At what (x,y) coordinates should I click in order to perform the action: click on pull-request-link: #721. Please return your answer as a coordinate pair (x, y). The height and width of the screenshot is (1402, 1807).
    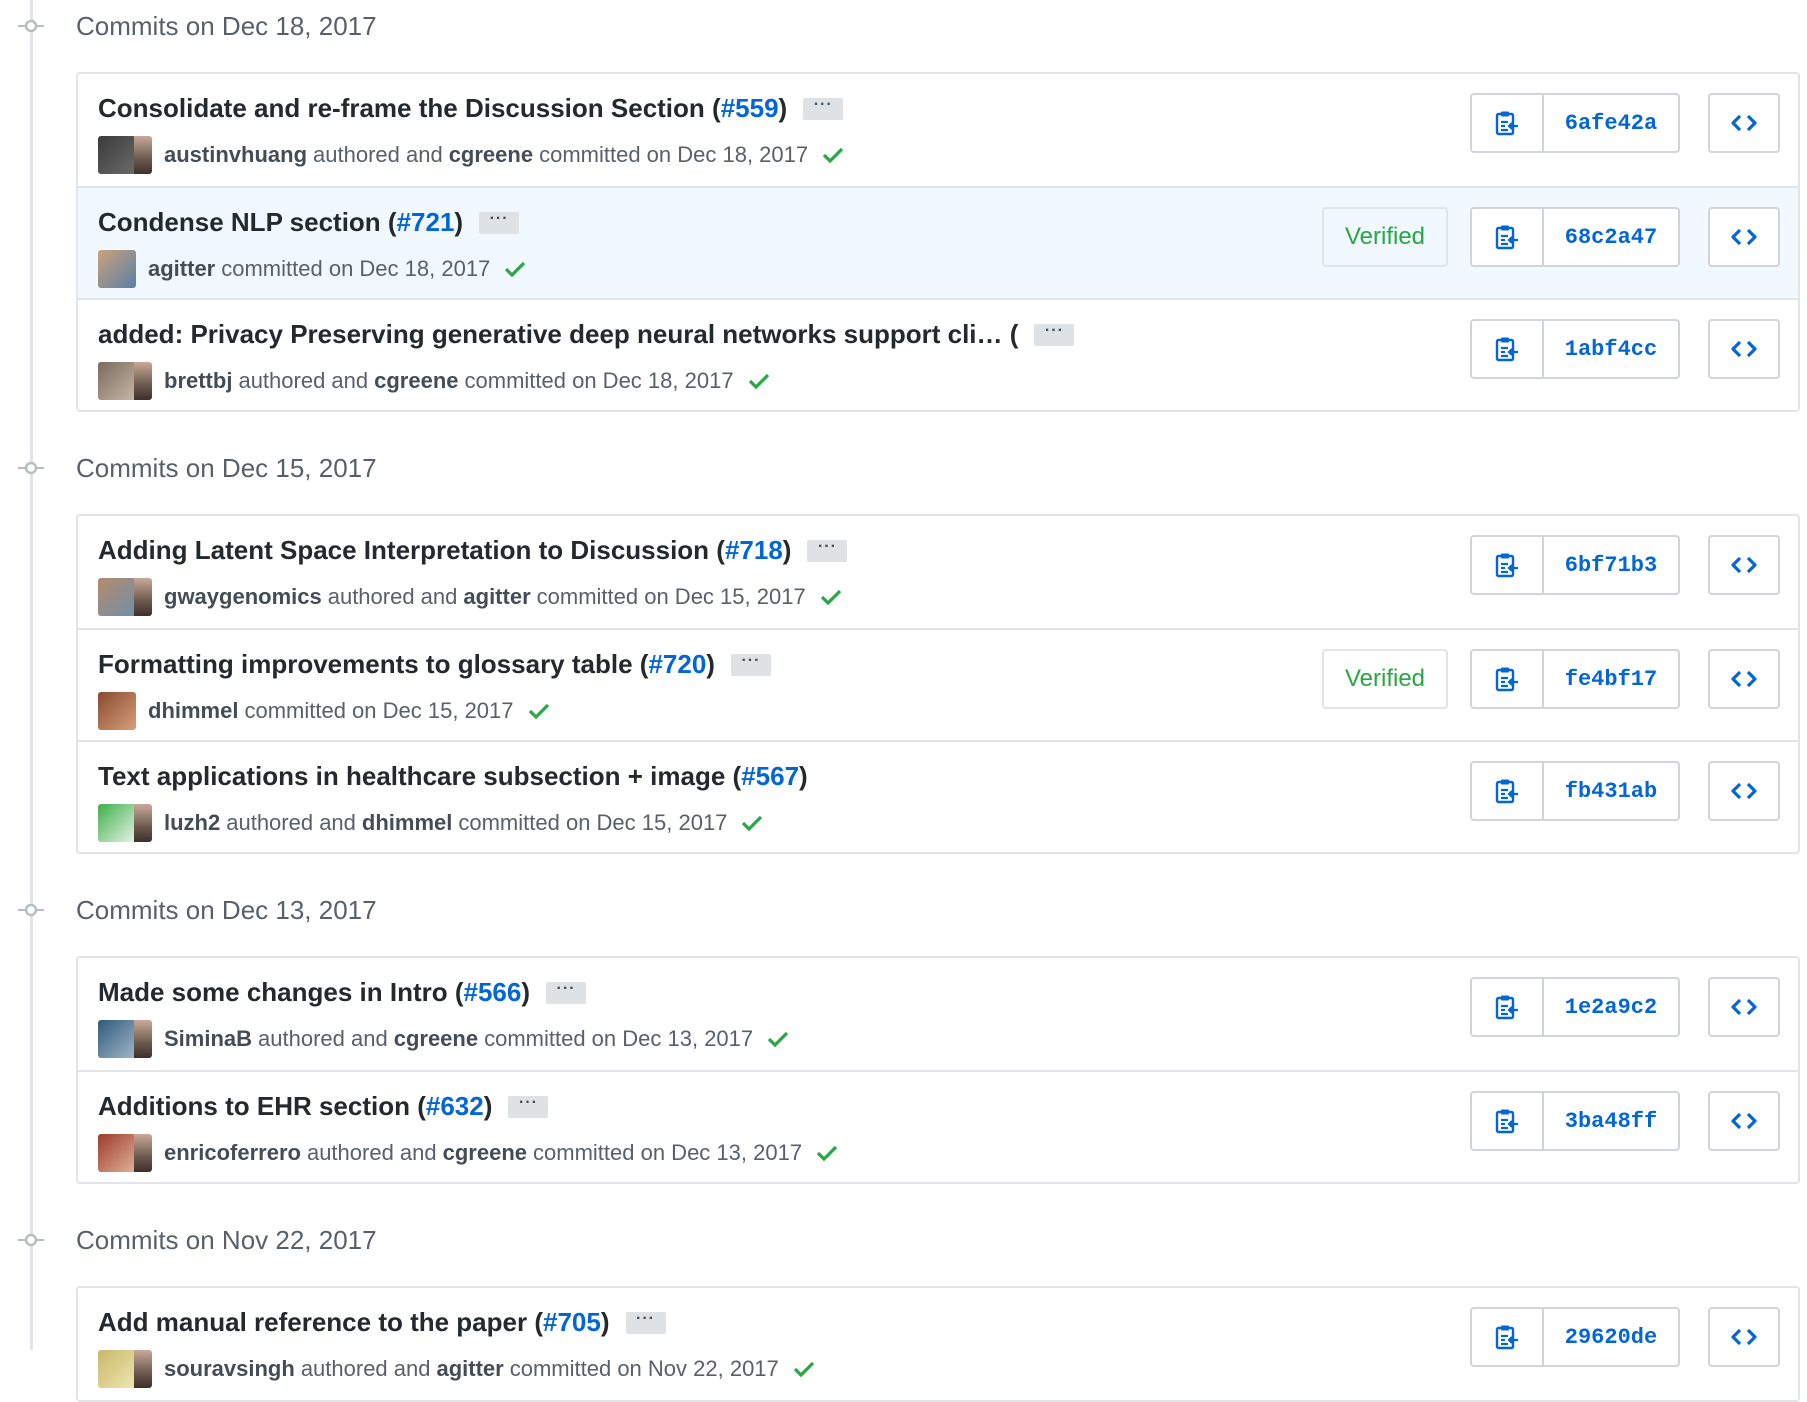
    Looking at the image, I should click on (426, 222).